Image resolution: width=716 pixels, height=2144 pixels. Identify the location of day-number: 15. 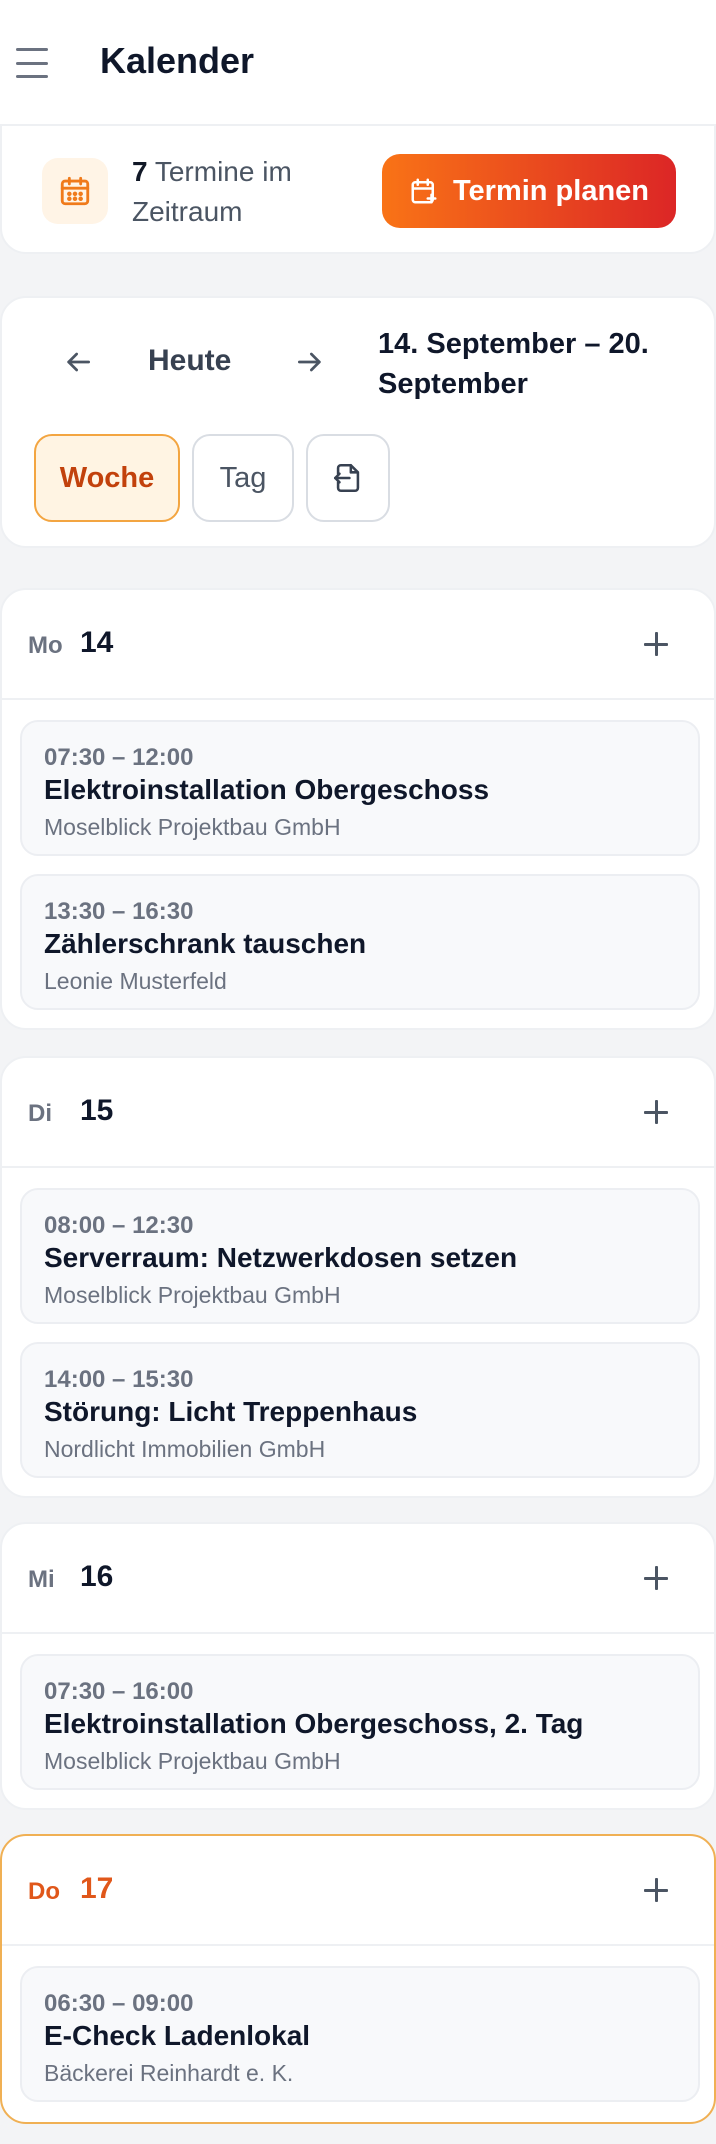
(97, 1110).